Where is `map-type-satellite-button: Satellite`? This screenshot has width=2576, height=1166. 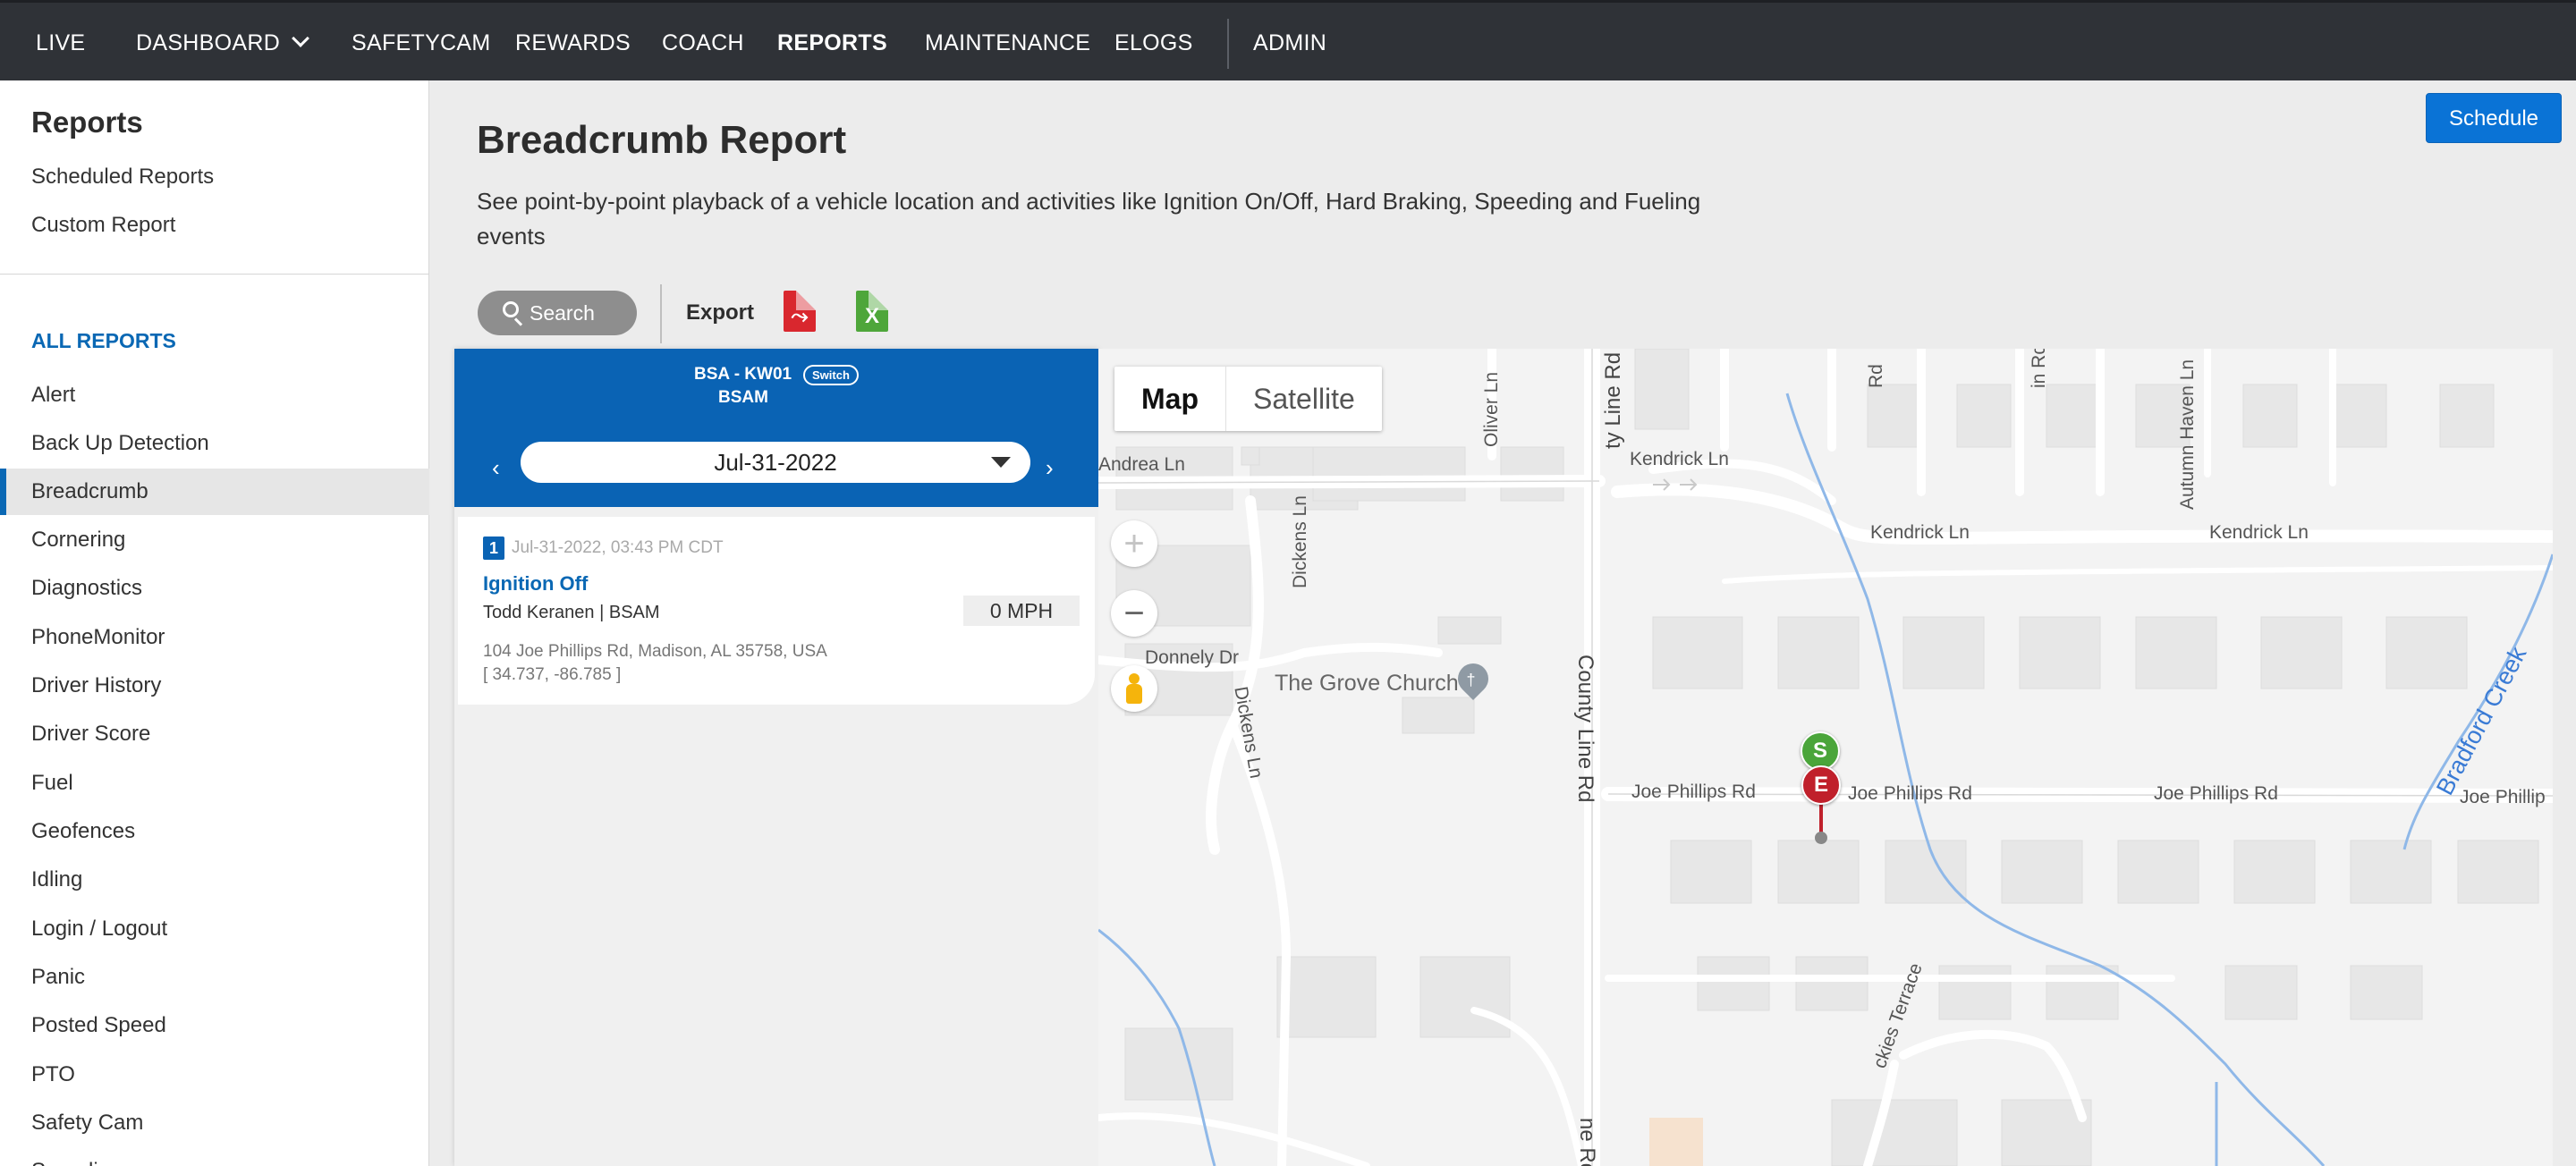
map-type-satellite-button: Satellite is located at coordinates (1304, 399).